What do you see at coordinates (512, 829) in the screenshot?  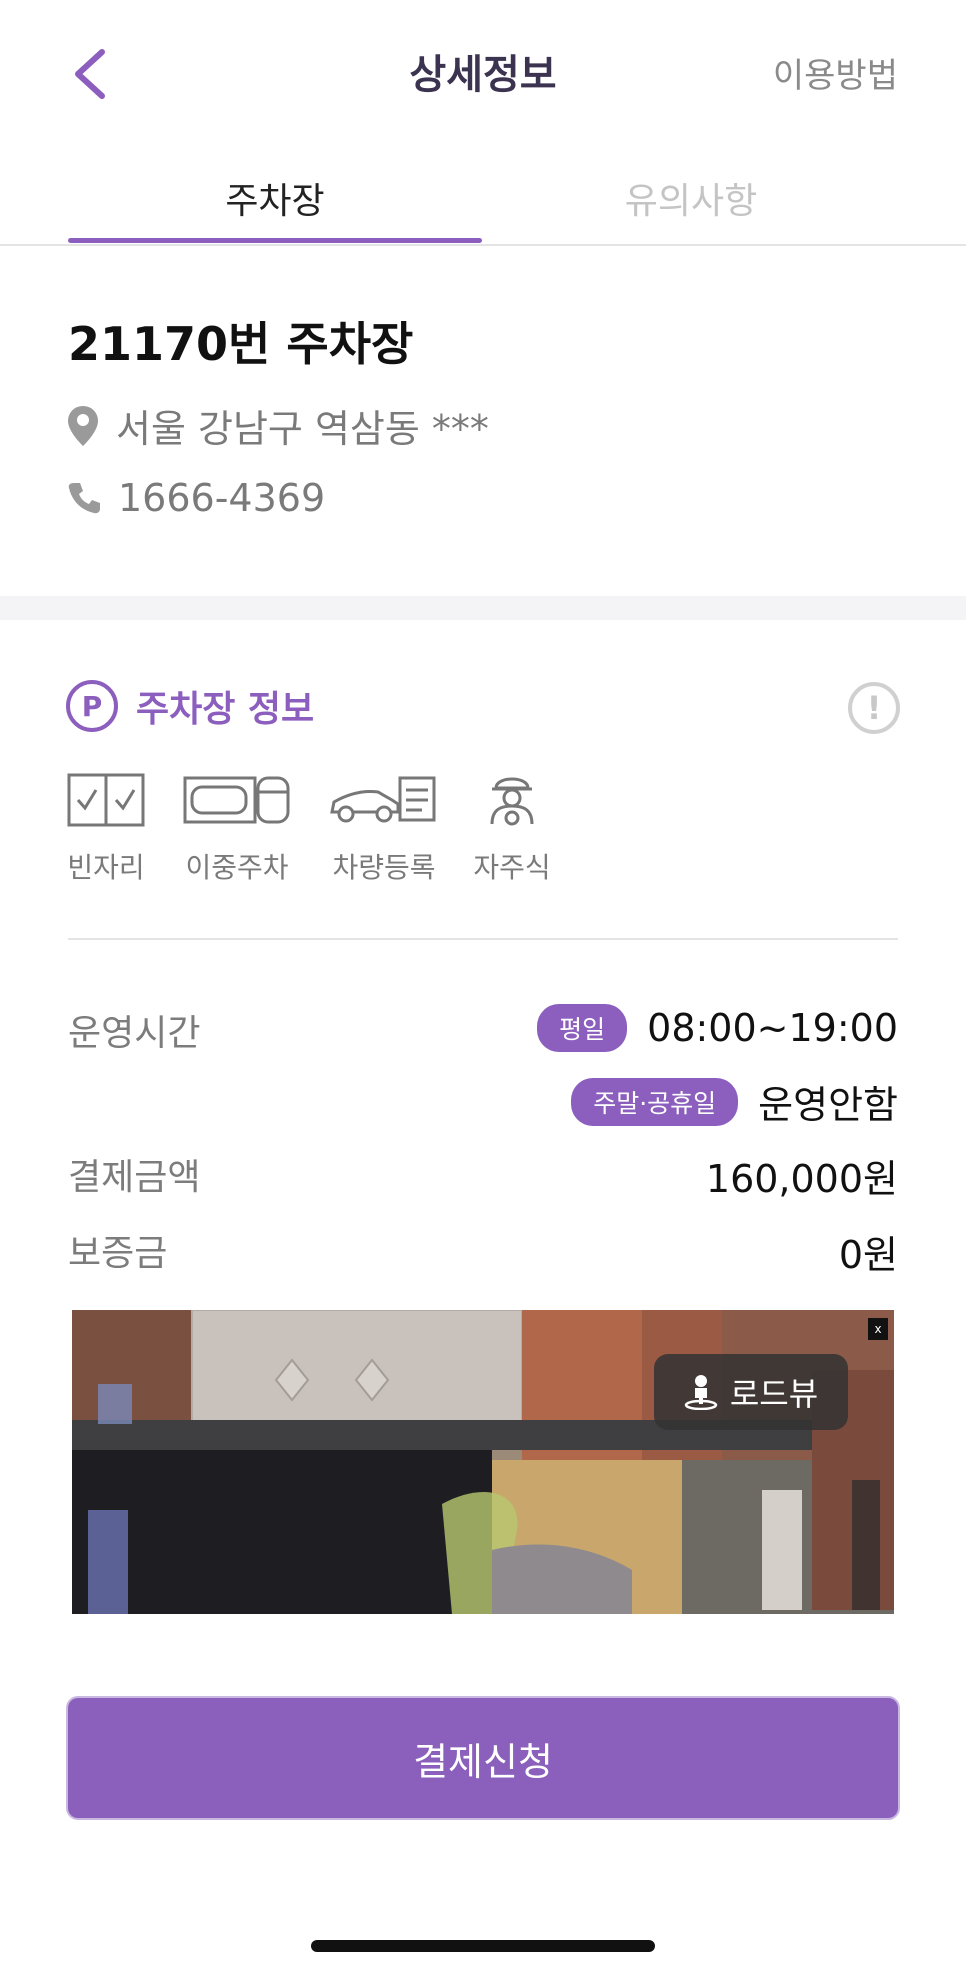 I see `feature-self-parking: 자주식` at bounding box center [512, 829].